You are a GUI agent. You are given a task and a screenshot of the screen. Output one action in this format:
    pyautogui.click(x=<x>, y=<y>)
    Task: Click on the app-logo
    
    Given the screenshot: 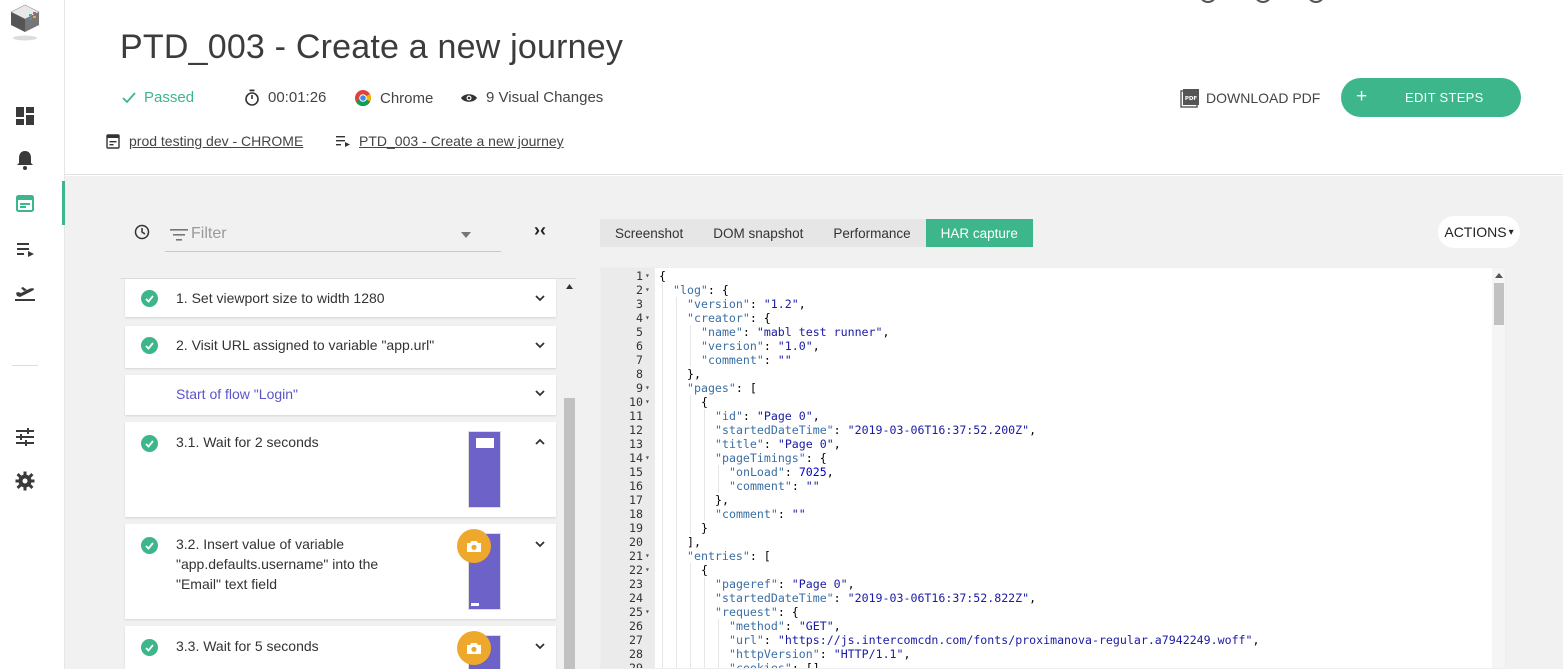 What is the action you would take?
    pyautogui.click(x=25, y=22)
    